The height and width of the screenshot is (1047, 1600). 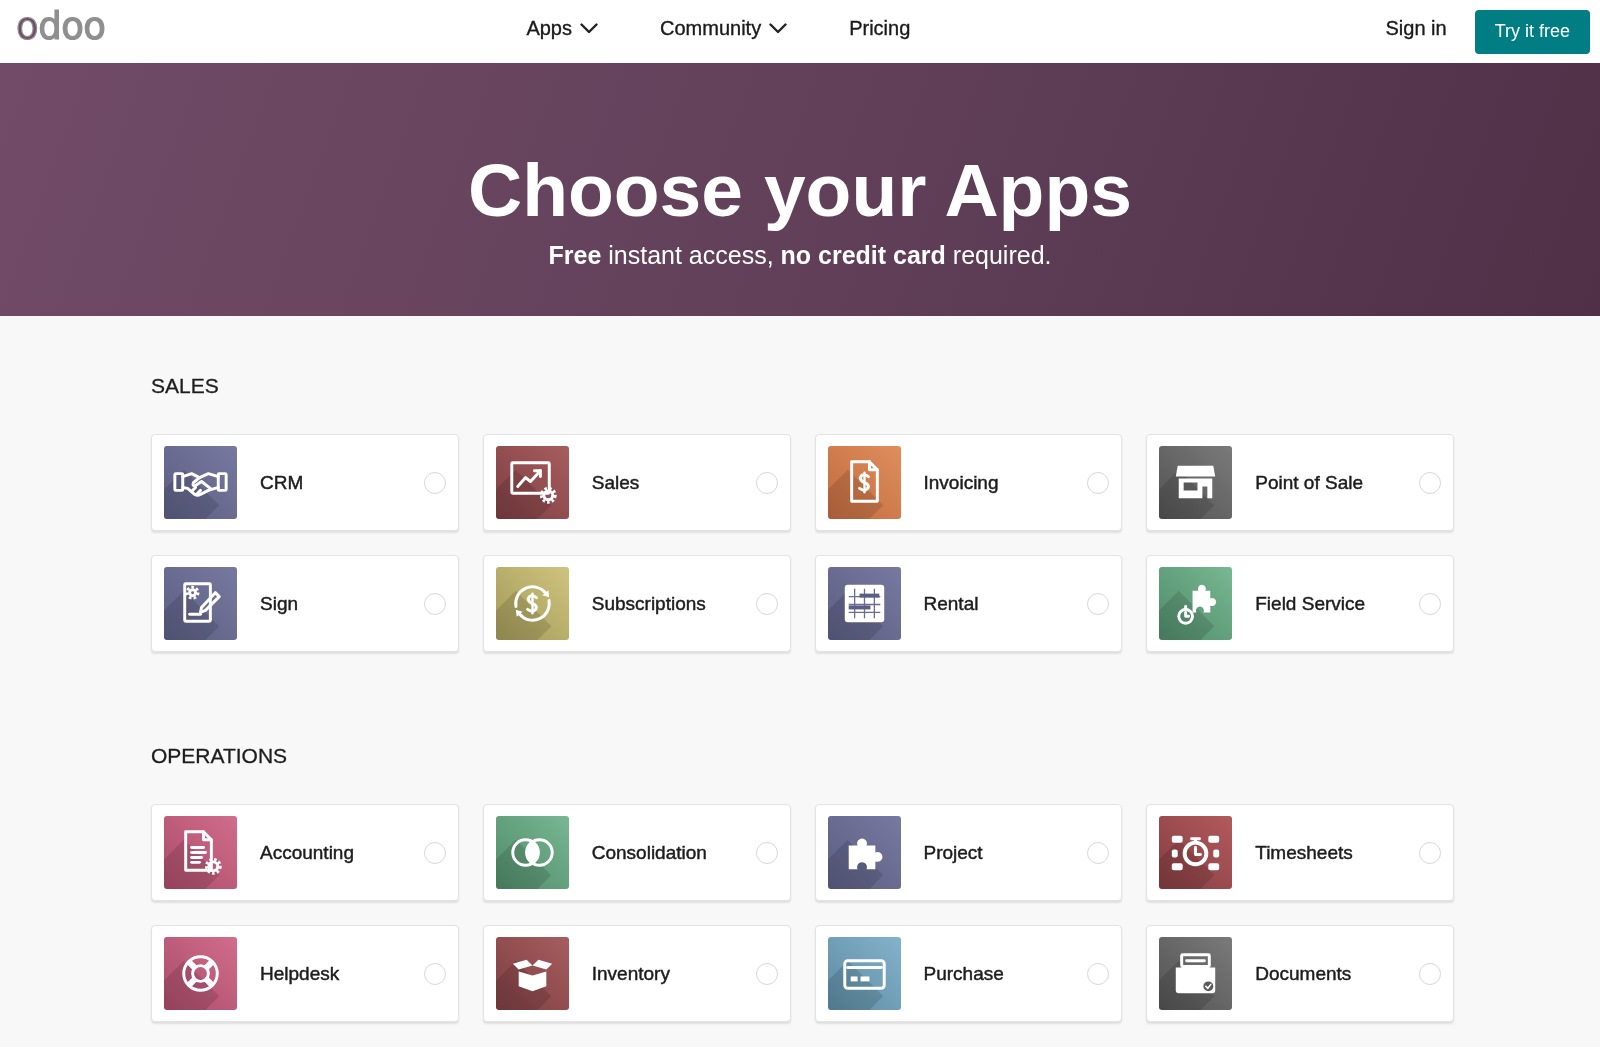 What do you see at coordinates (1196, 482) in the screenshot?
I see `store-icon` at bounding box center [1196, 482].